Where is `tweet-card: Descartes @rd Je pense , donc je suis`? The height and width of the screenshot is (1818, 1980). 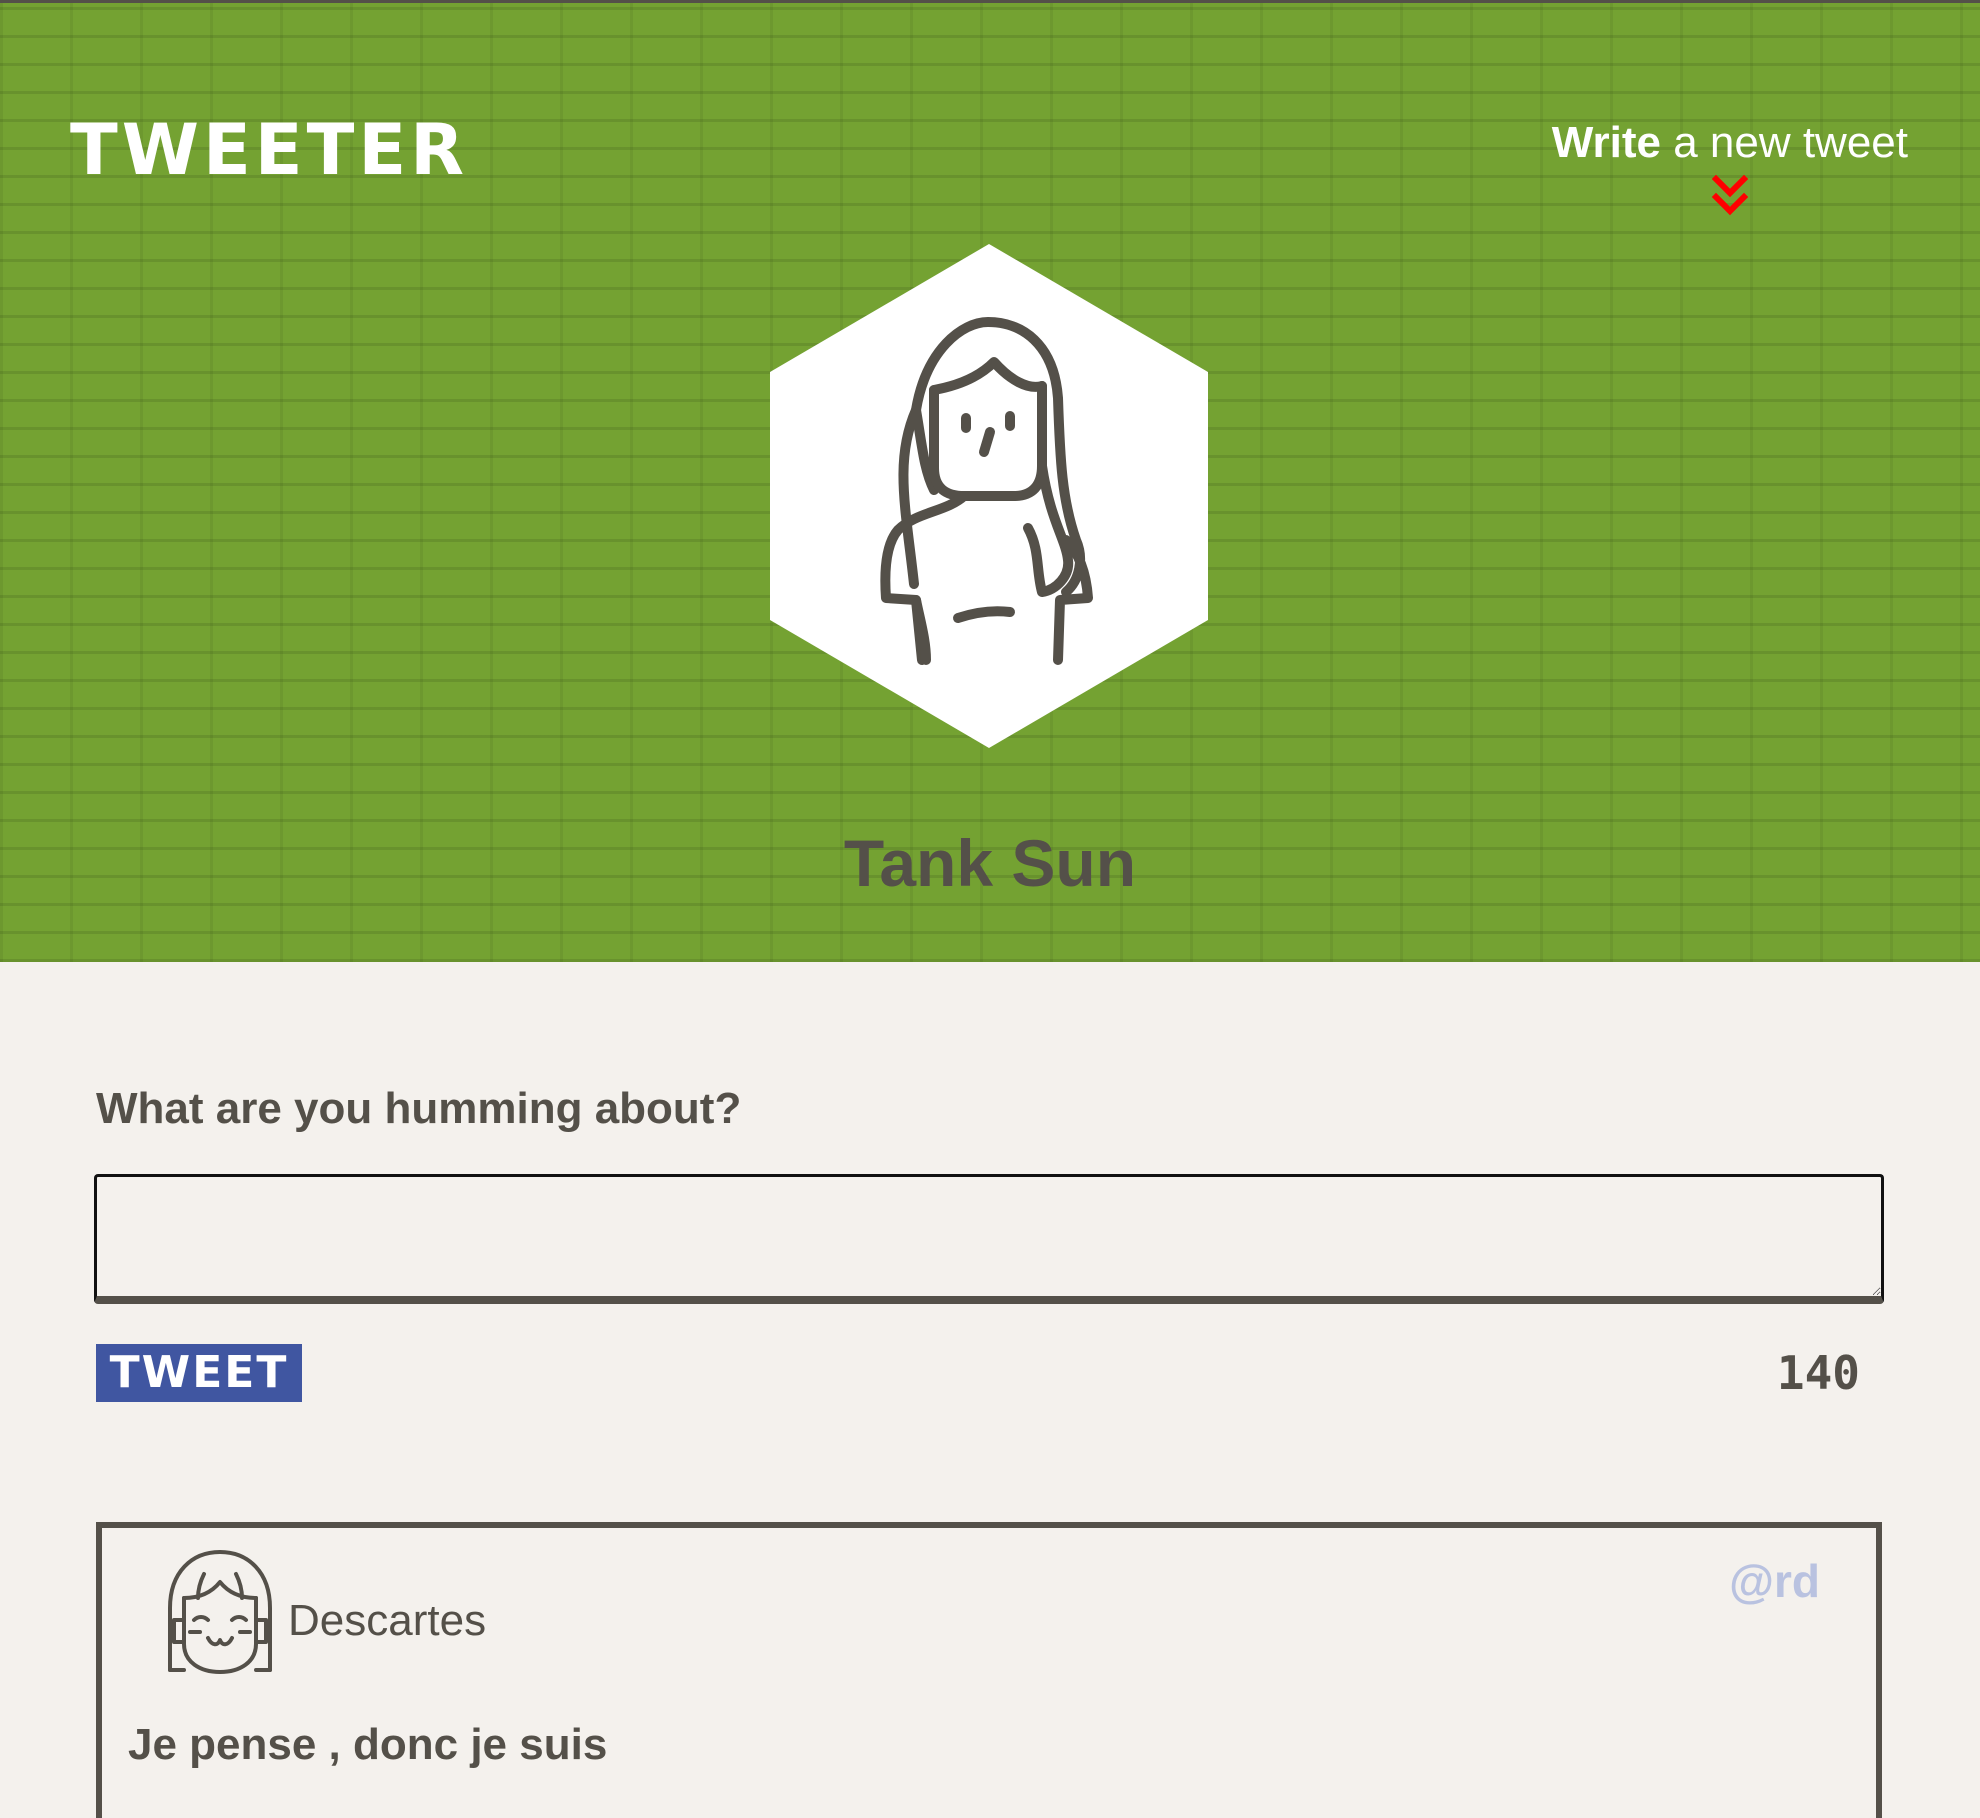
tweet-card: Descartes @rd Je pense , donc je suis is located at coordinates (989, 1670).